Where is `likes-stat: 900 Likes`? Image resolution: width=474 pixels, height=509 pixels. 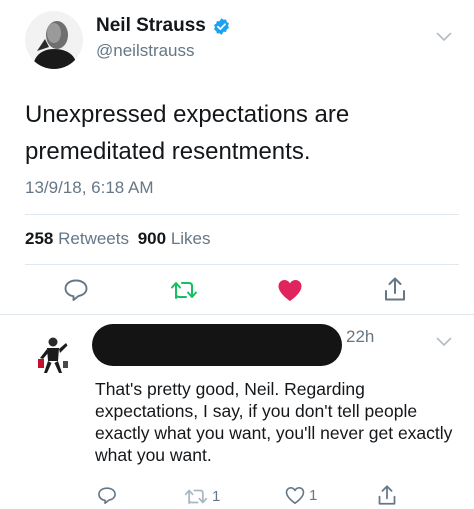 likes-stat: 900 Likes is located at coordinates (174, 238).